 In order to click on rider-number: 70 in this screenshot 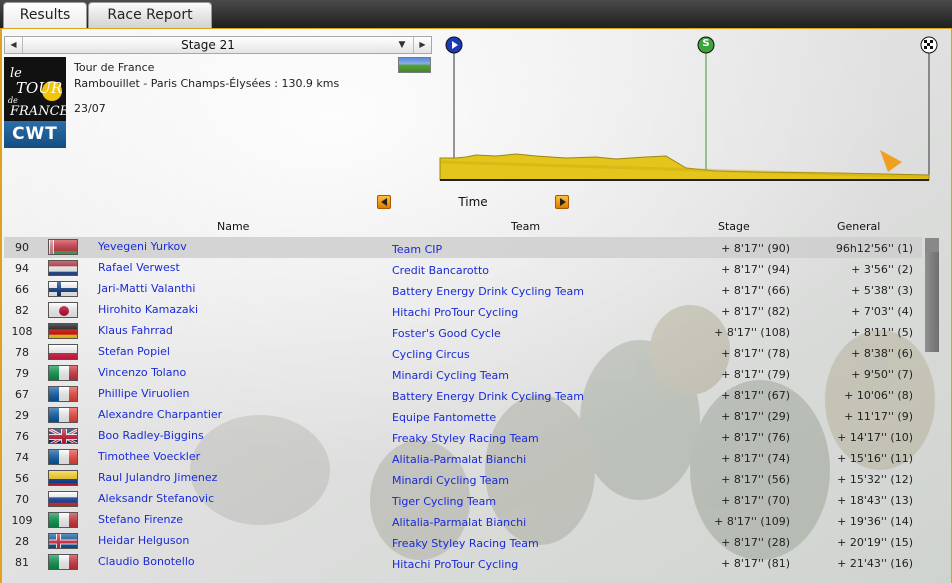, I will do `click(22, 499)`.